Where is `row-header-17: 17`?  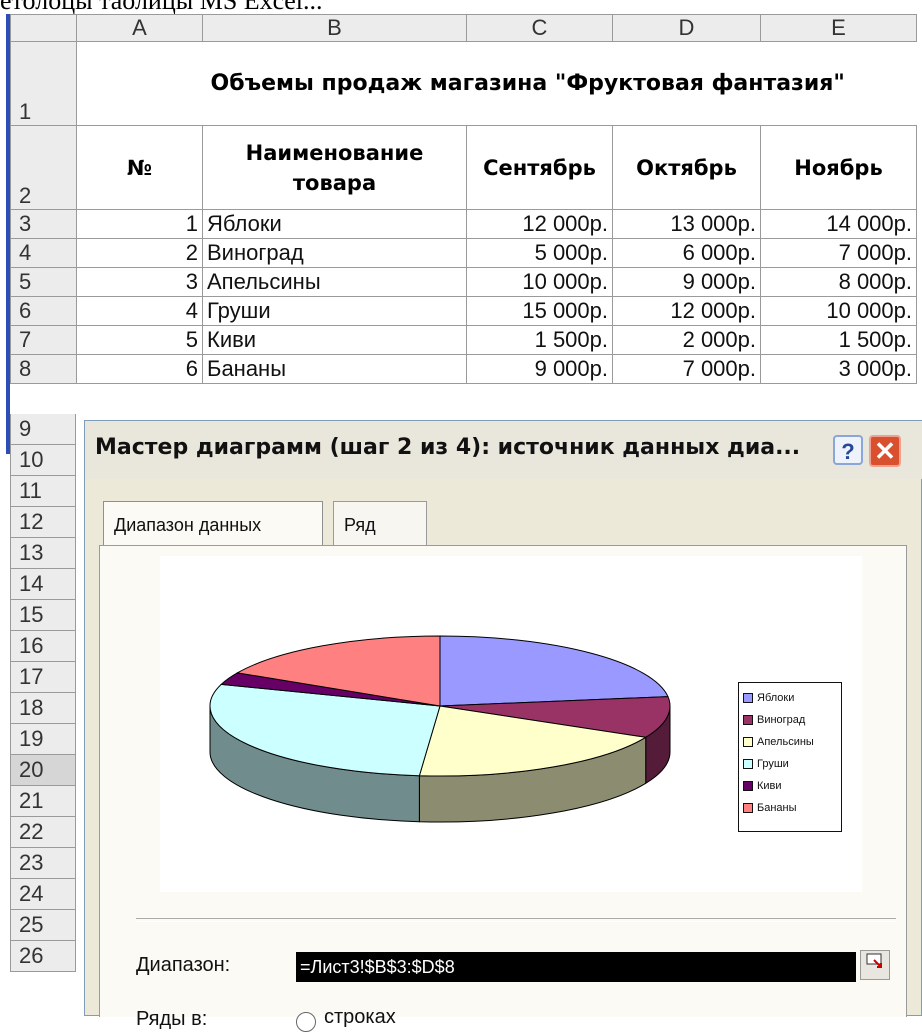 row-header-17: 17 is located at coordinates (43, 677).